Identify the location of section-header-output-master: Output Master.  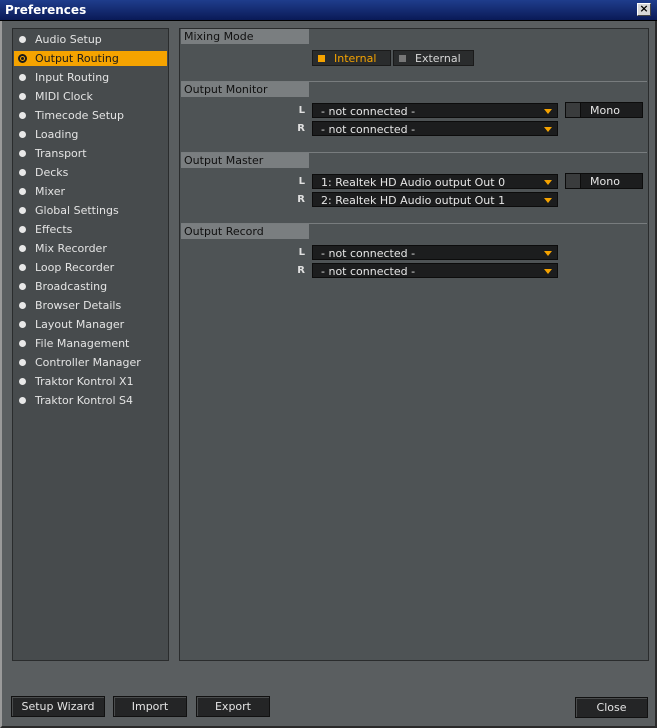
(245, 160).